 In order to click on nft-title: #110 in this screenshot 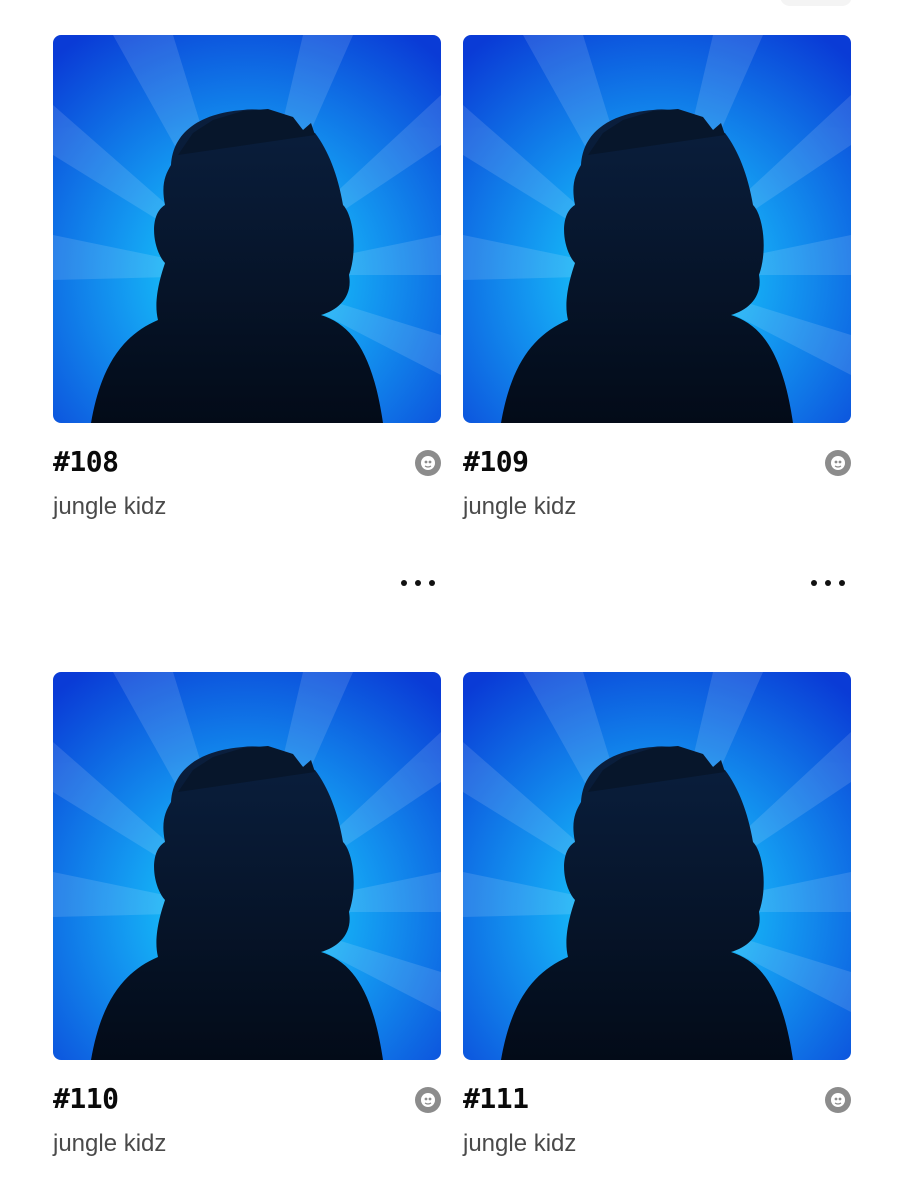, I will do `click(86, 1098)`.